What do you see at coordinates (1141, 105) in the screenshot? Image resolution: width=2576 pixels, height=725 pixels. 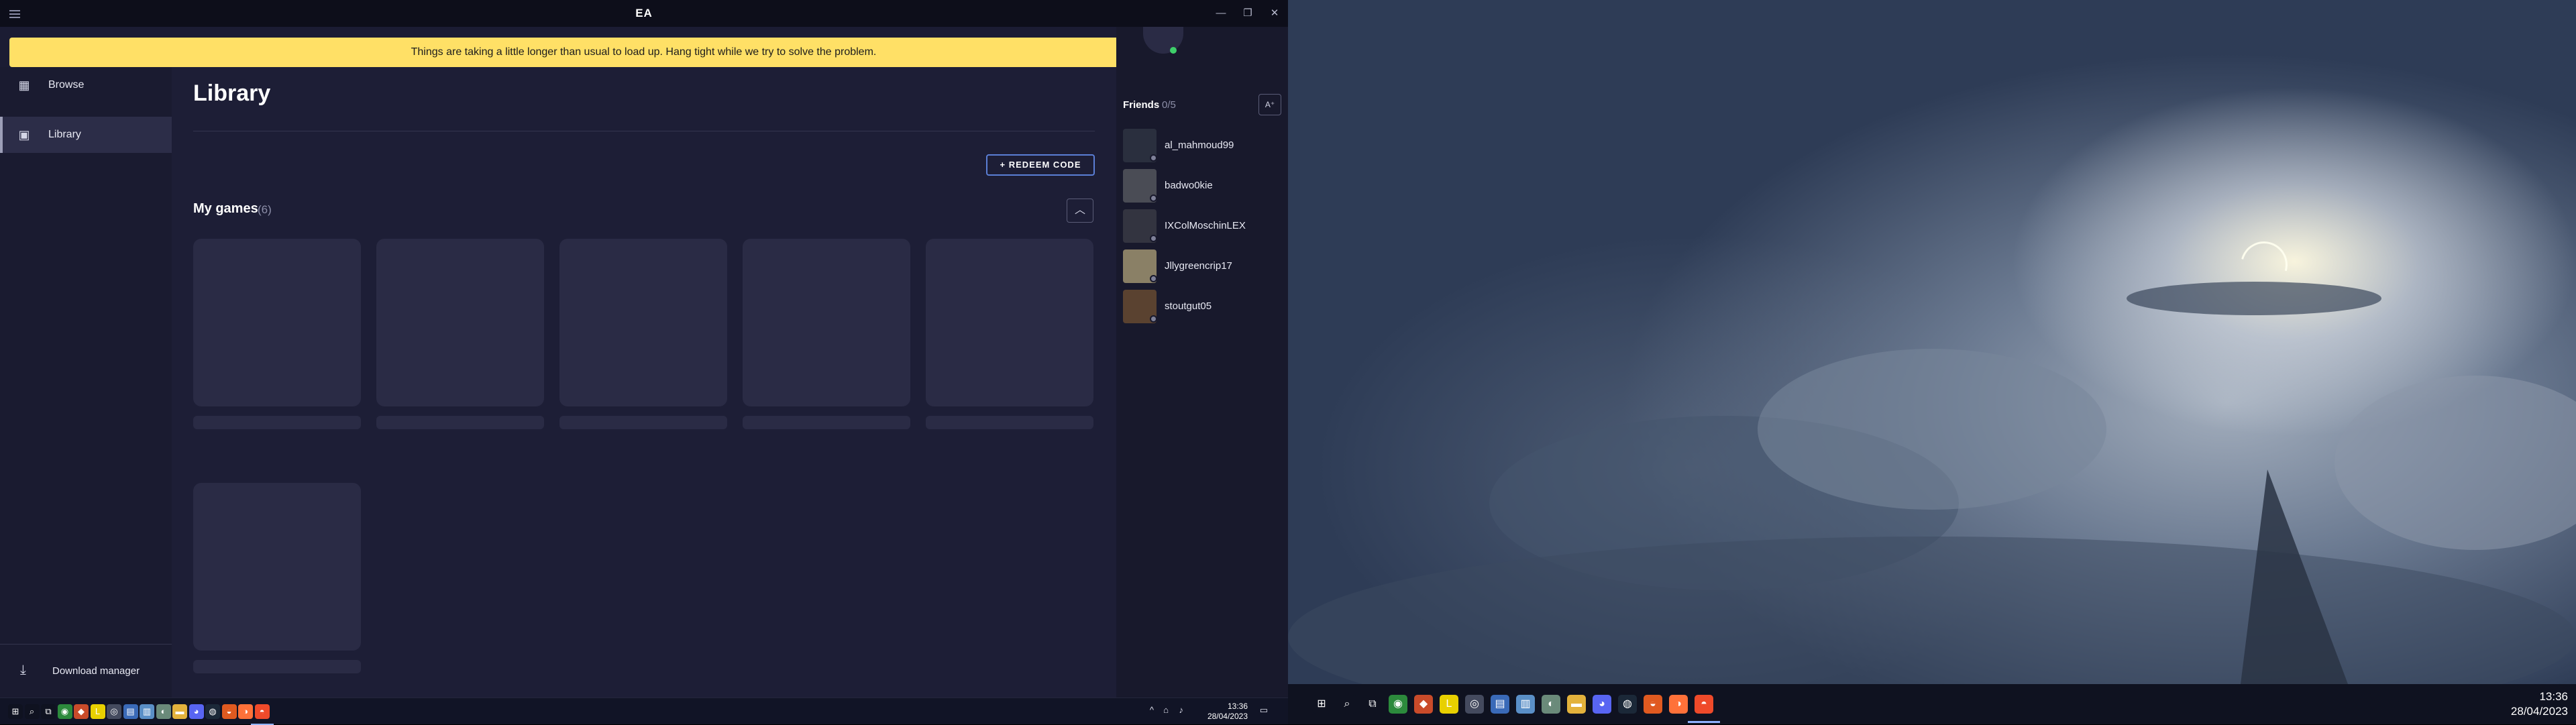 I see `friends-heading: Friends` at bounding box center [1141, 105].